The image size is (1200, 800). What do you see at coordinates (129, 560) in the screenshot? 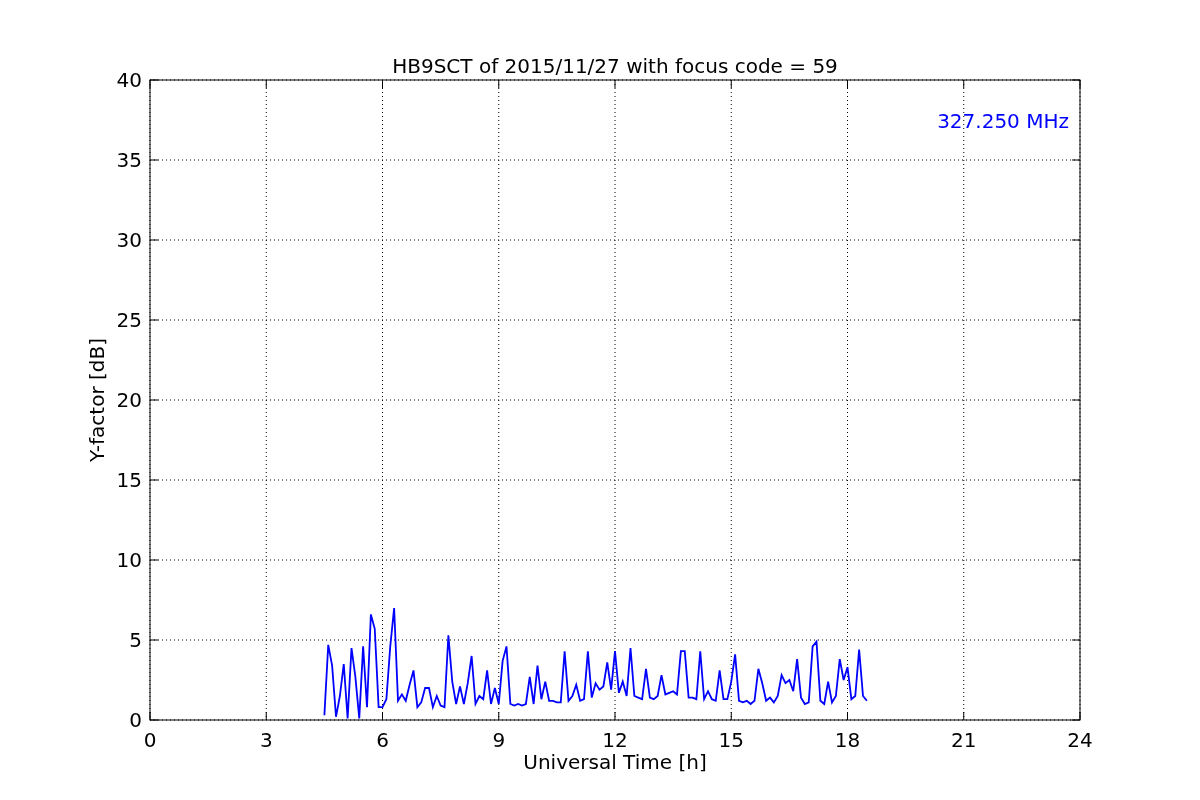
I see `y-tick-label: 10` at bounding box center [129, 560].